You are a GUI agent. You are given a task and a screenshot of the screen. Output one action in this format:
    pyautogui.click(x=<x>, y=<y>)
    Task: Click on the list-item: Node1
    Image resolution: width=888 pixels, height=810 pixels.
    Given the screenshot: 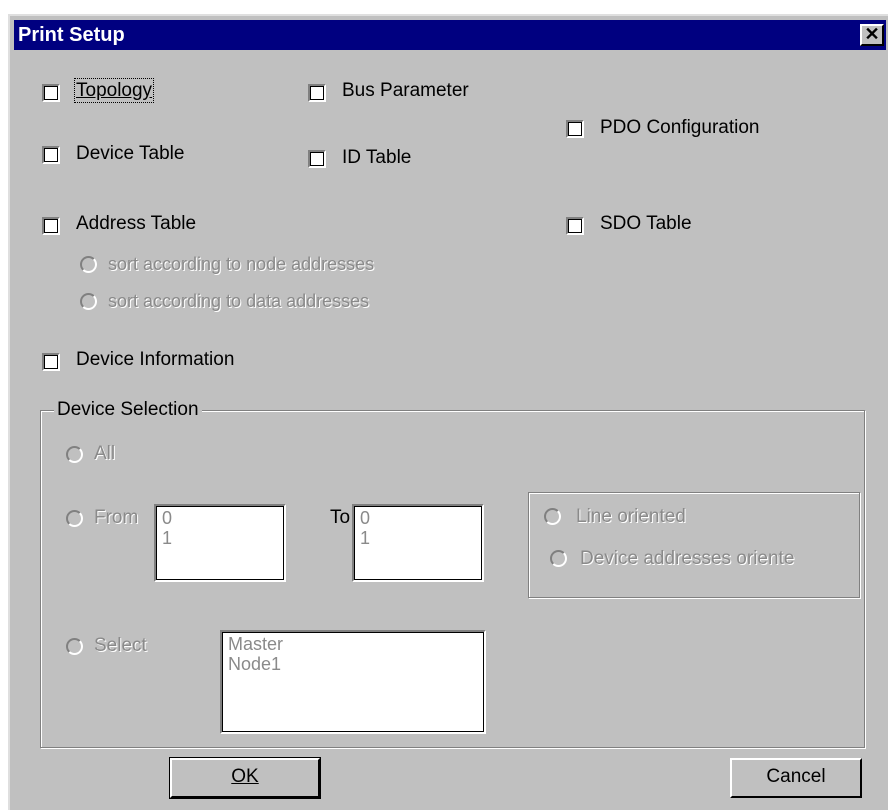 What is the action you would take?
    pyautogui.click(x=353, y=664)
    